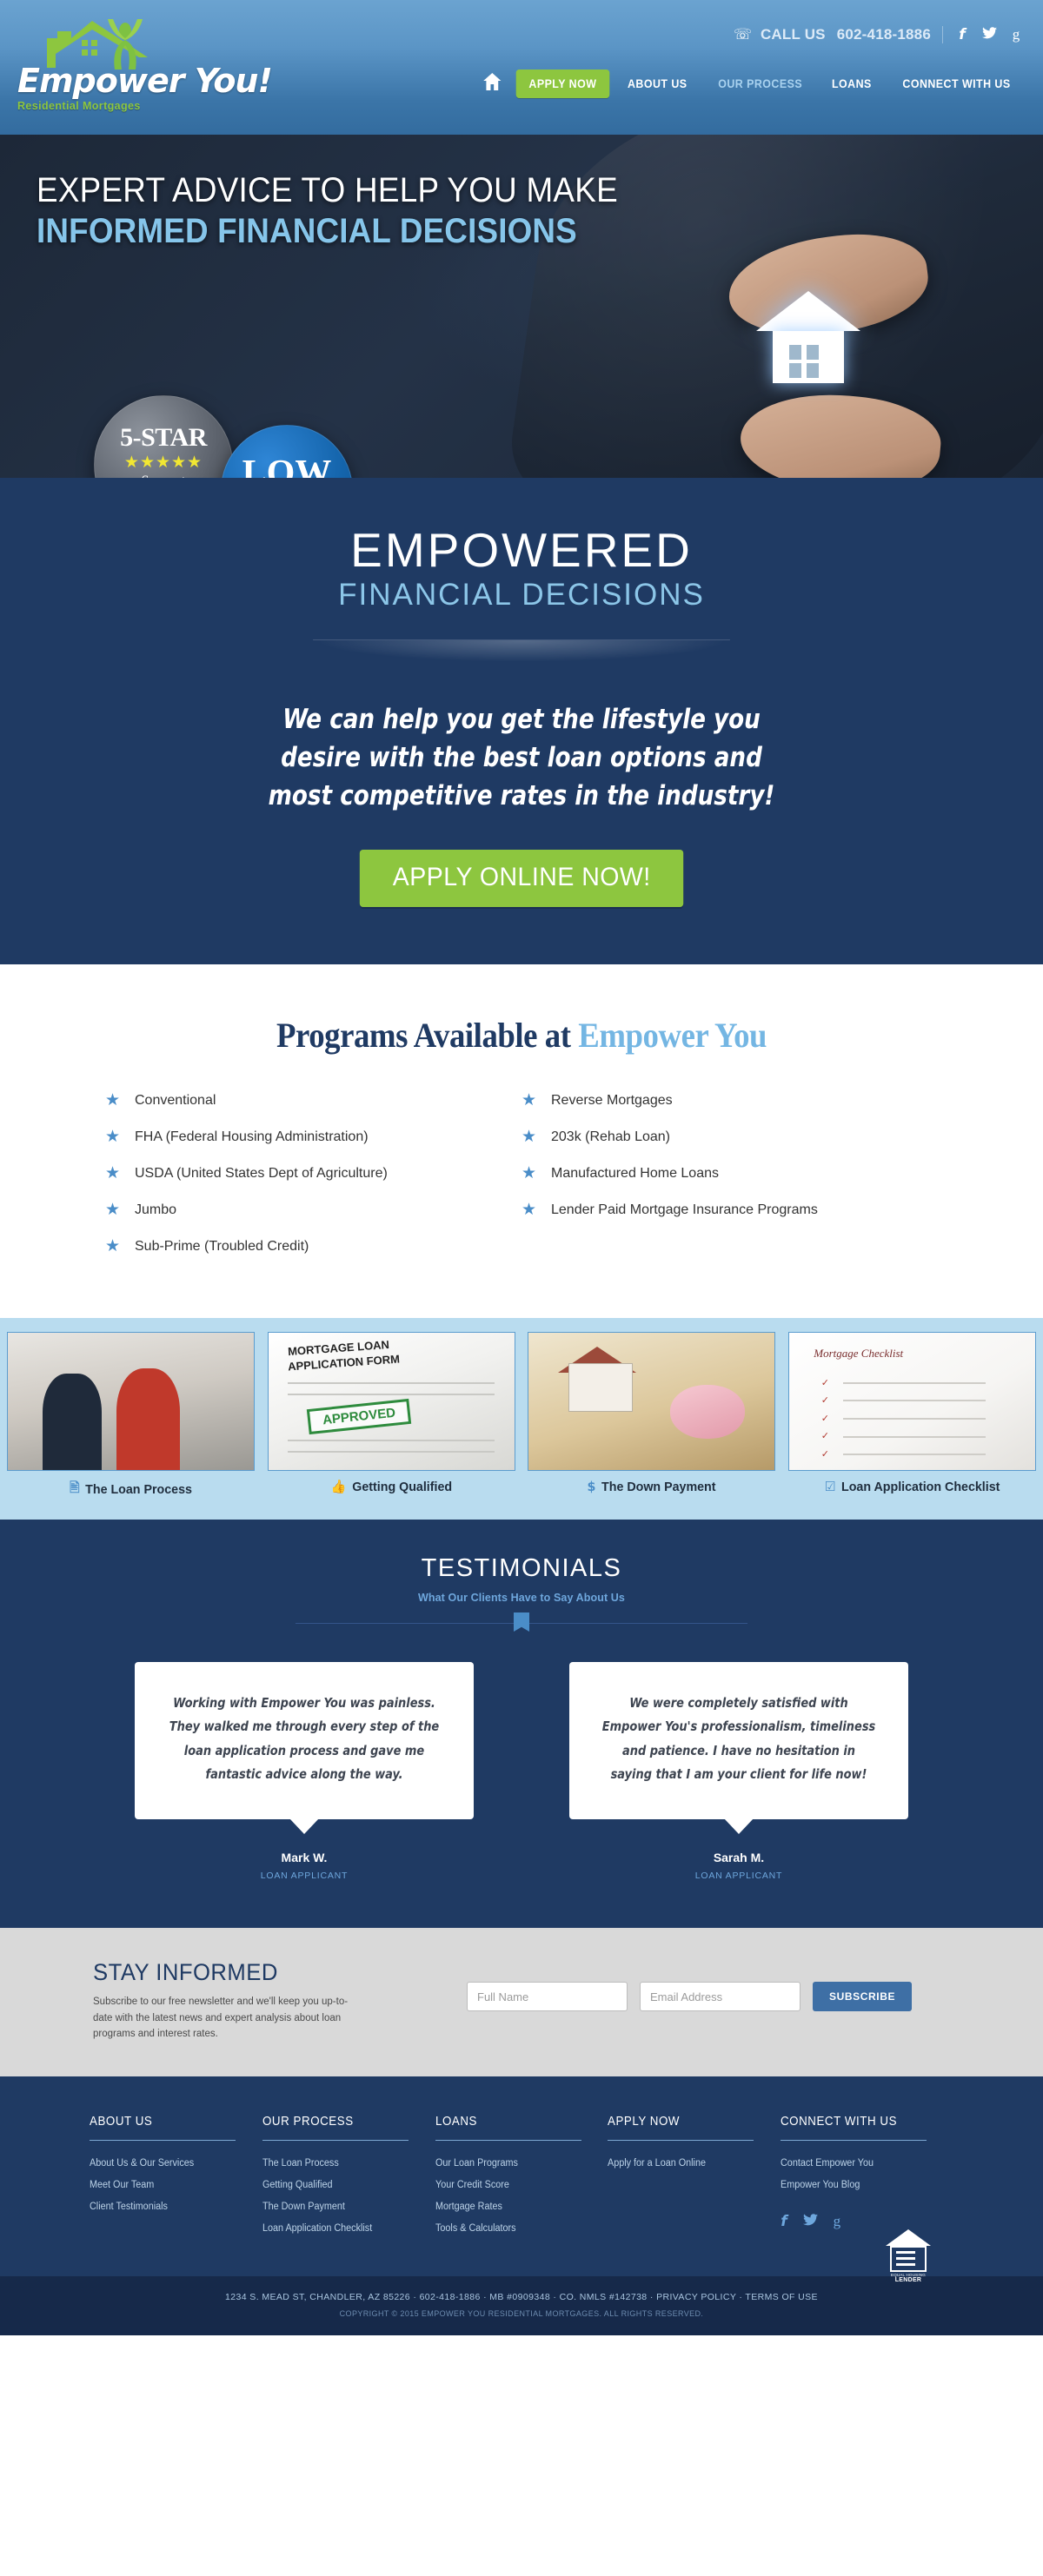  Describe the element at coordinates (884, 34) in the screenshot. I see `phone-number: 602-418-1886` at that location.